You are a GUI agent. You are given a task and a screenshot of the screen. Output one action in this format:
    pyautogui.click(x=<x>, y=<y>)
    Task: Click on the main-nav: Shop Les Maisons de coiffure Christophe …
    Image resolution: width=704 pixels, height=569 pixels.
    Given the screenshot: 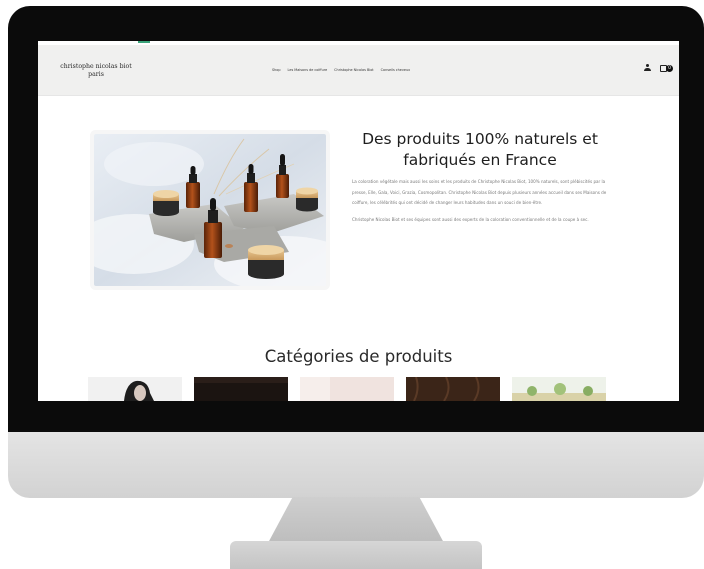 What is the action you would take?
    pyautogui.click(x=341, y=70)
    